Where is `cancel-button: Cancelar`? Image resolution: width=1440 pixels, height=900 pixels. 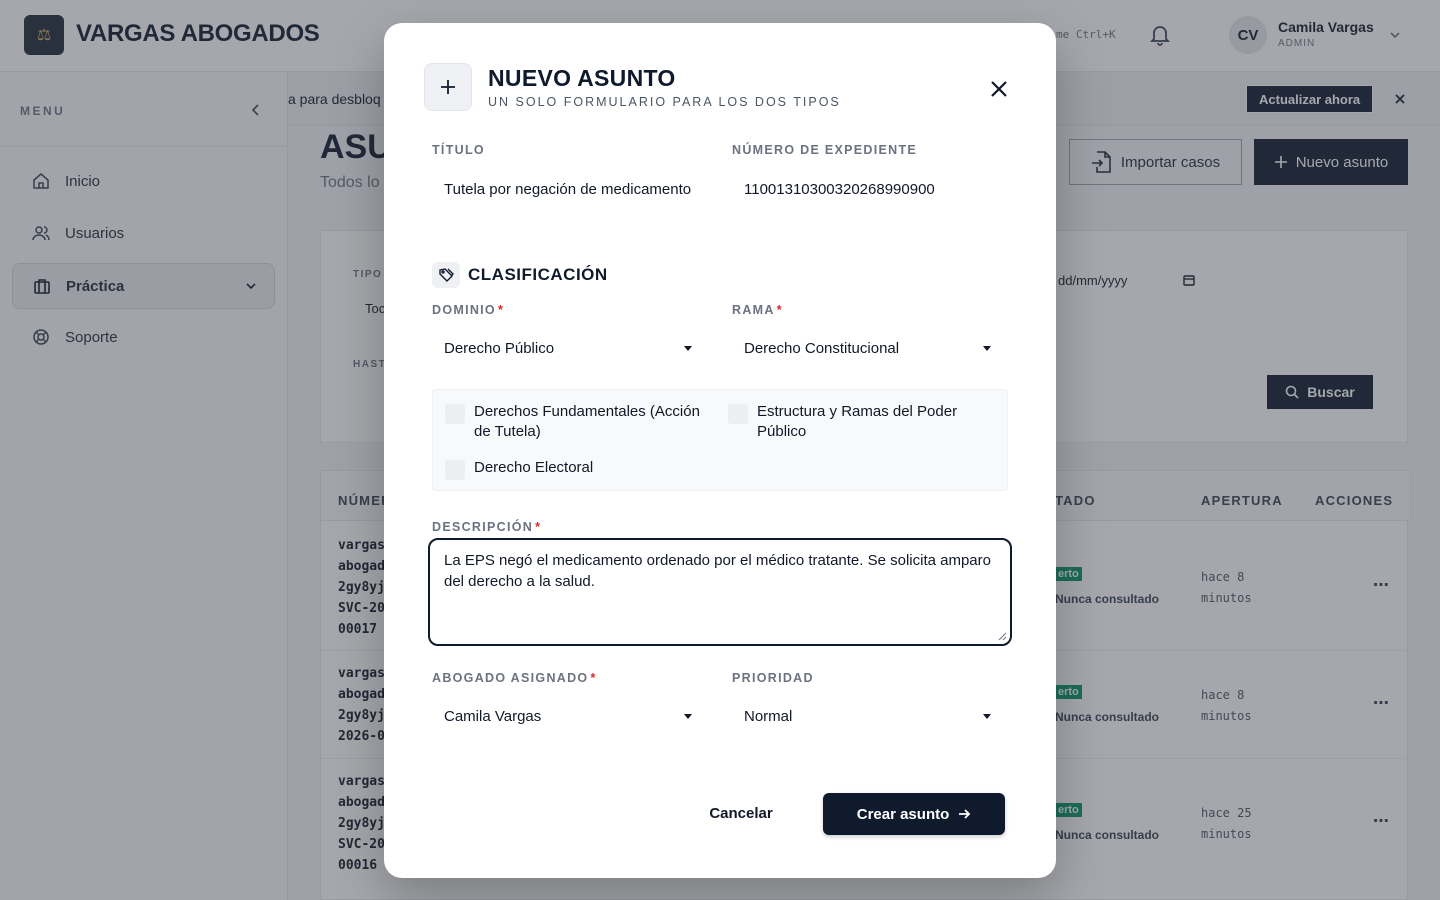
cancel-button: Cancelar is located at coordinates (741, 813).